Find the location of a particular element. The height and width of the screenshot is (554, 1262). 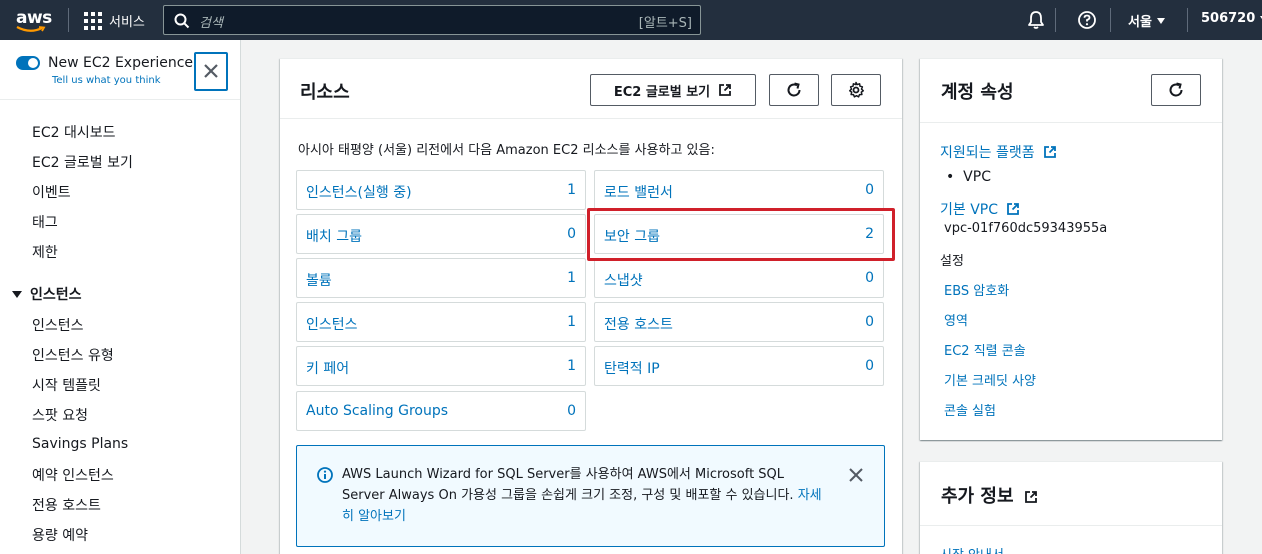

zones-link: 영역 is located at coordinates (956, 319).